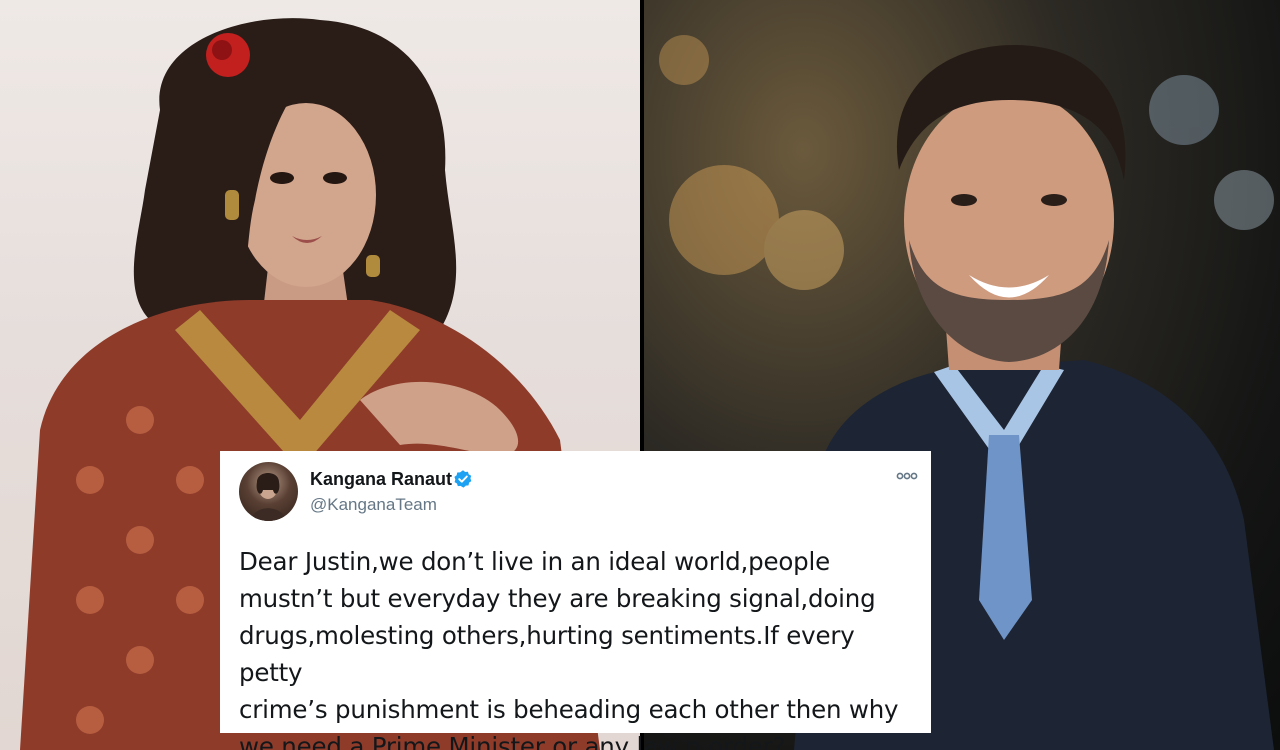 This screenshot has width=1280, height=750. I want to click on tweet-handle: @KanganaTeam, so click(373, 505).